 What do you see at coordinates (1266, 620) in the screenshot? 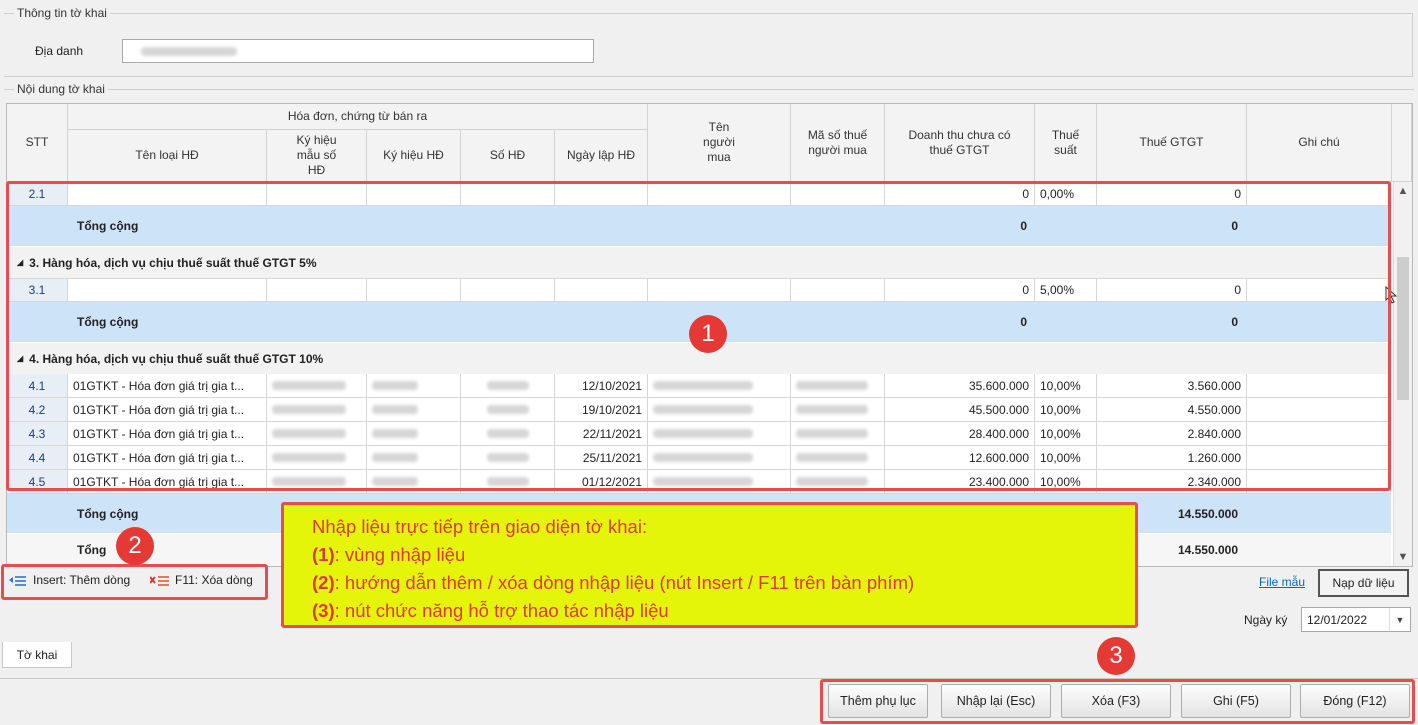
I see `ngay-ky-label: Ngày ký` at bounding box center [1266, 620].